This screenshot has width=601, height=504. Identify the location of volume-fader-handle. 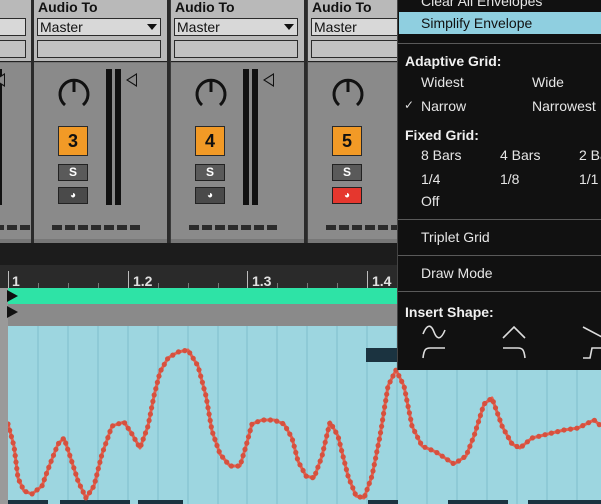
(2, 80).